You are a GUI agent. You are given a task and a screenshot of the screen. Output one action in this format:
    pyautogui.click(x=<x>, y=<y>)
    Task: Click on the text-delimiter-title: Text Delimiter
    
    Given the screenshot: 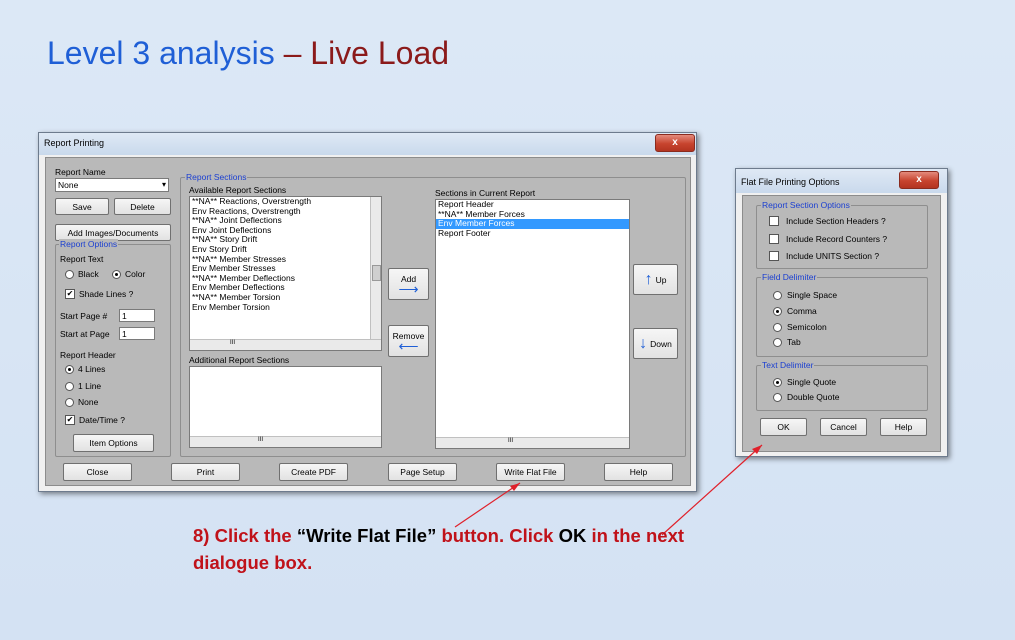 What is the action you would take?
    pyautogui.click(x=788, y=365)
    